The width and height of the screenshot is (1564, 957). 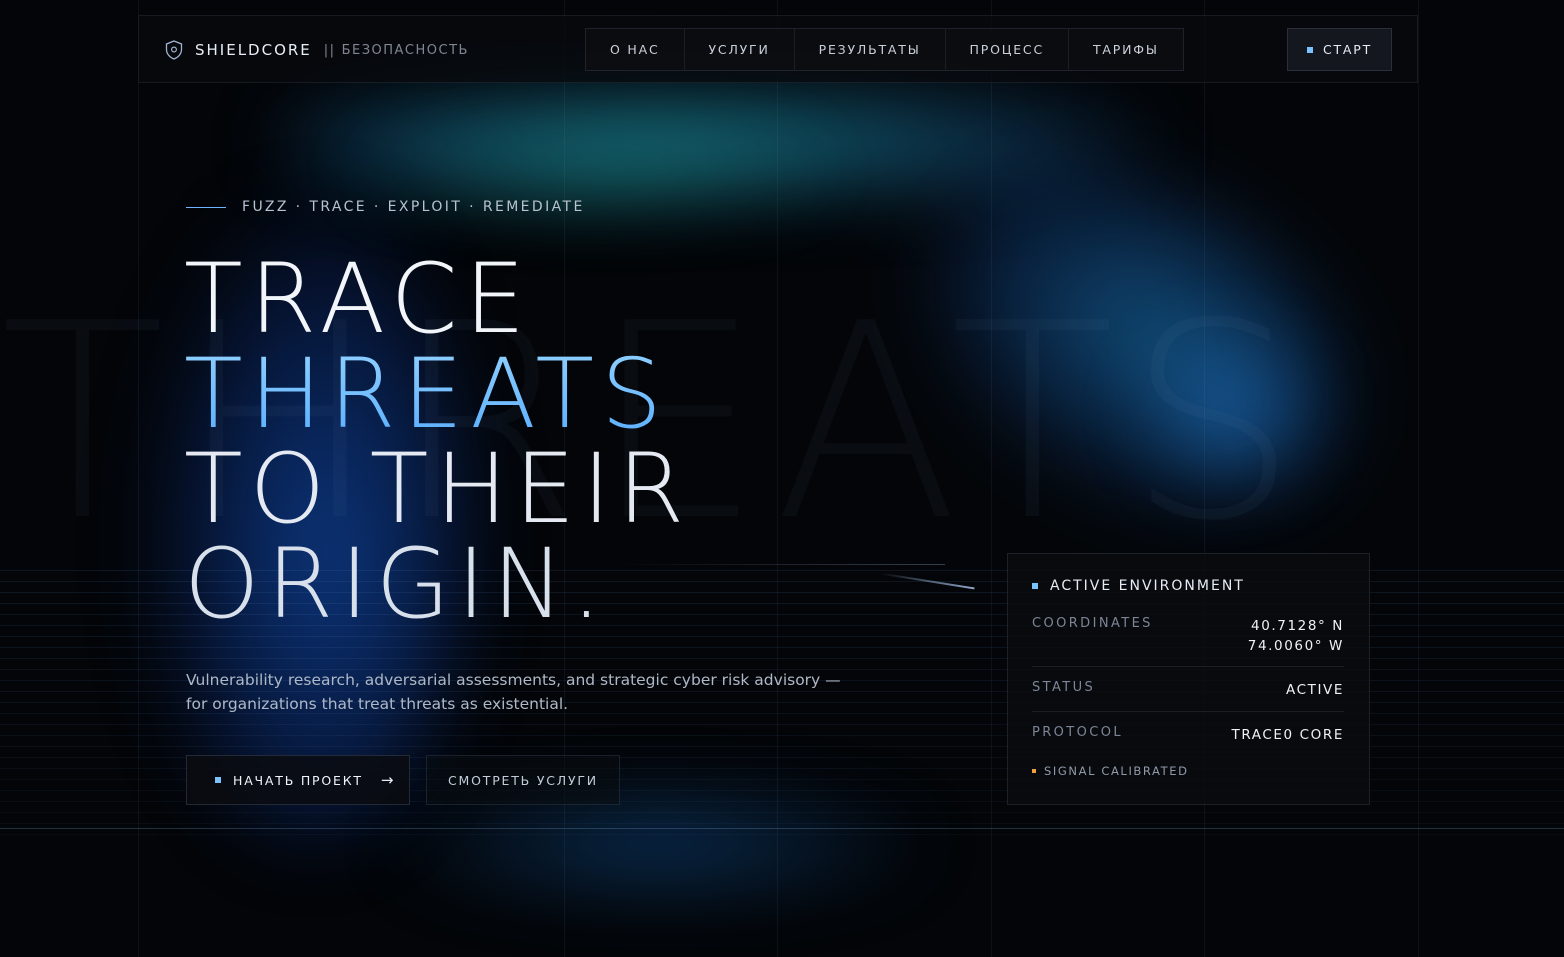 I want to click on panel-title-text: ACTIVE ENVIRONMENT, so click(x=1147, y=586).